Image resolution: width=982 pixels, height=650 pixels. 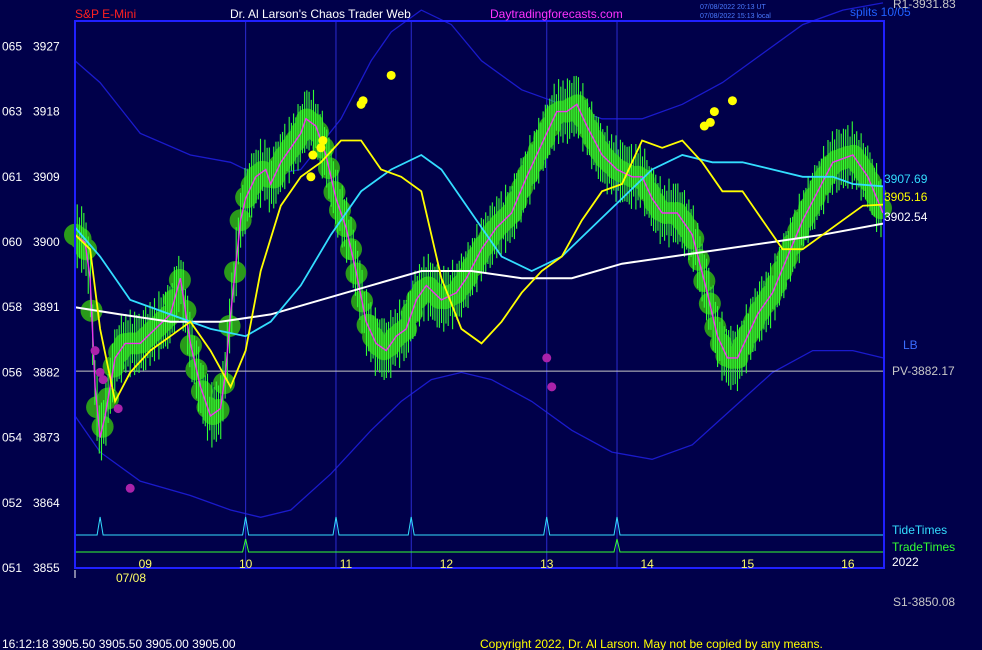 What do you see at coordinates (923, 547) in the screenshot?
I see `event-row-label: TradeTimes` at bounding box center [923, 547].